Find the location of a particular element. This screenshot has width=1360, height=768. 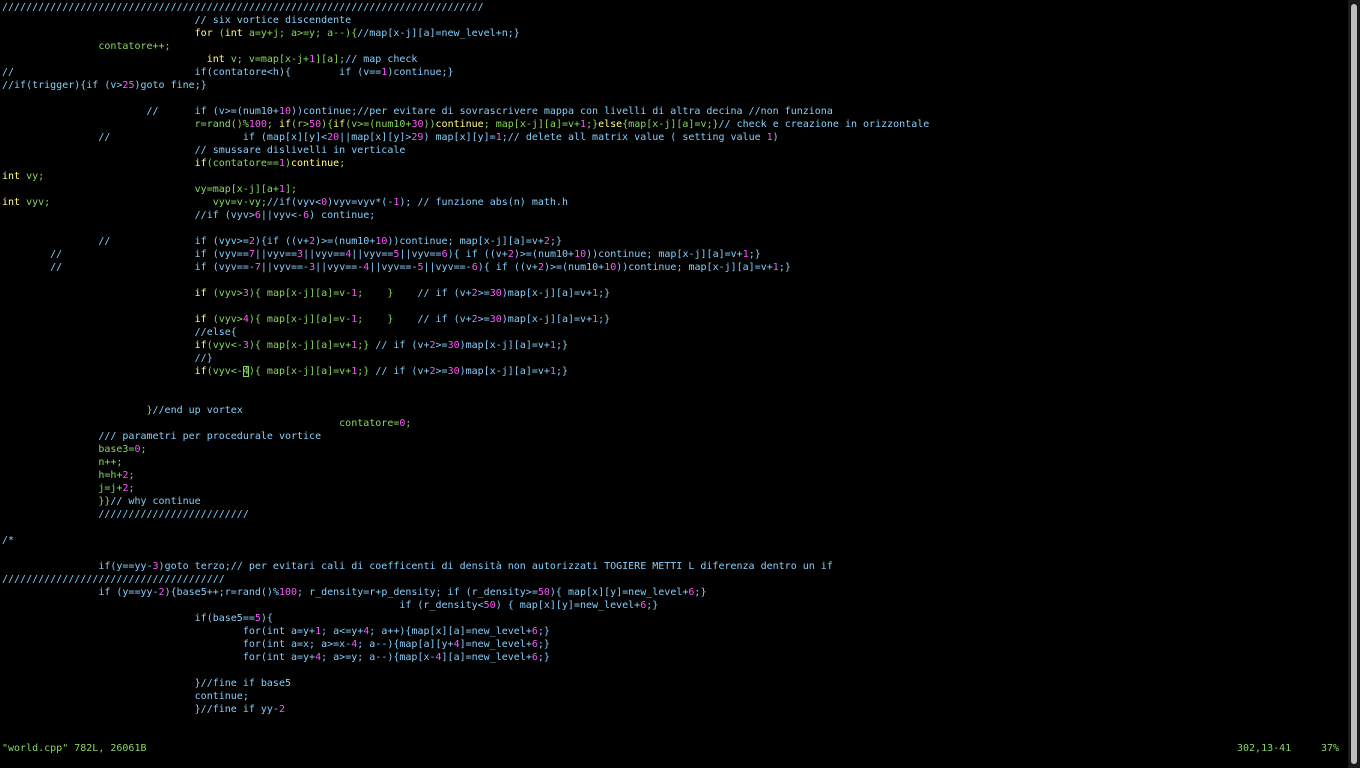

code-line: /* is located at coordinates (465, 540).